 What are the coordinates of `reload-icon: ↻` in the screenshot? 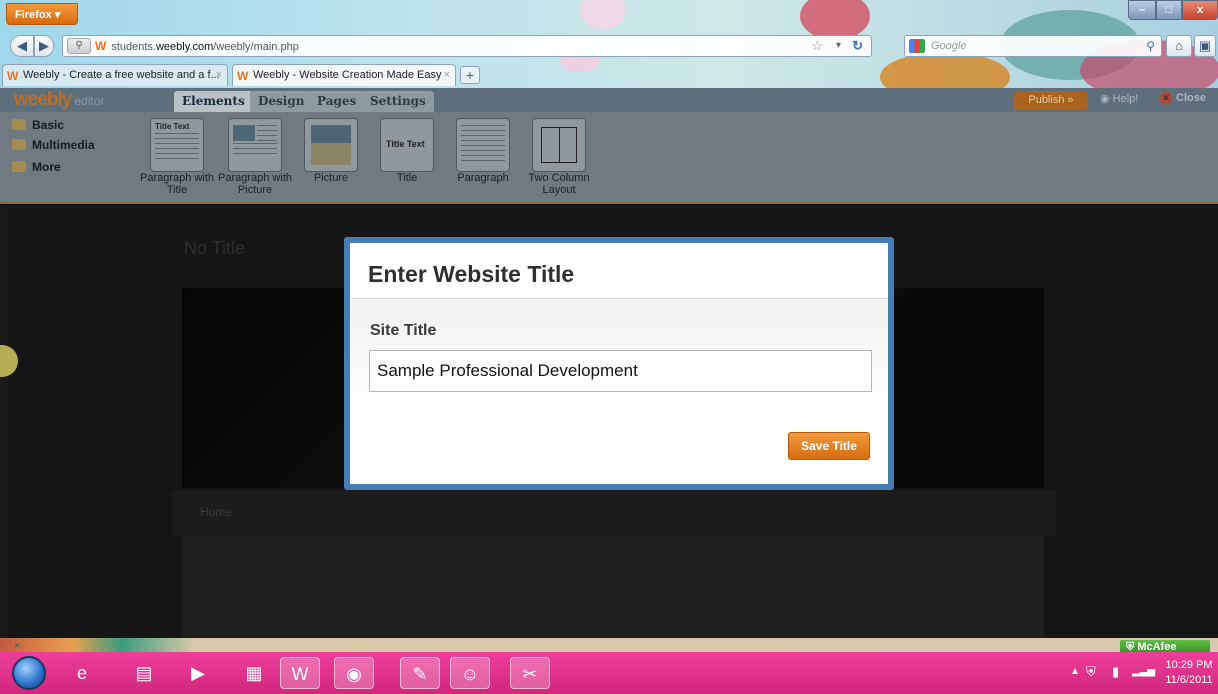 It's located at (857, 46).